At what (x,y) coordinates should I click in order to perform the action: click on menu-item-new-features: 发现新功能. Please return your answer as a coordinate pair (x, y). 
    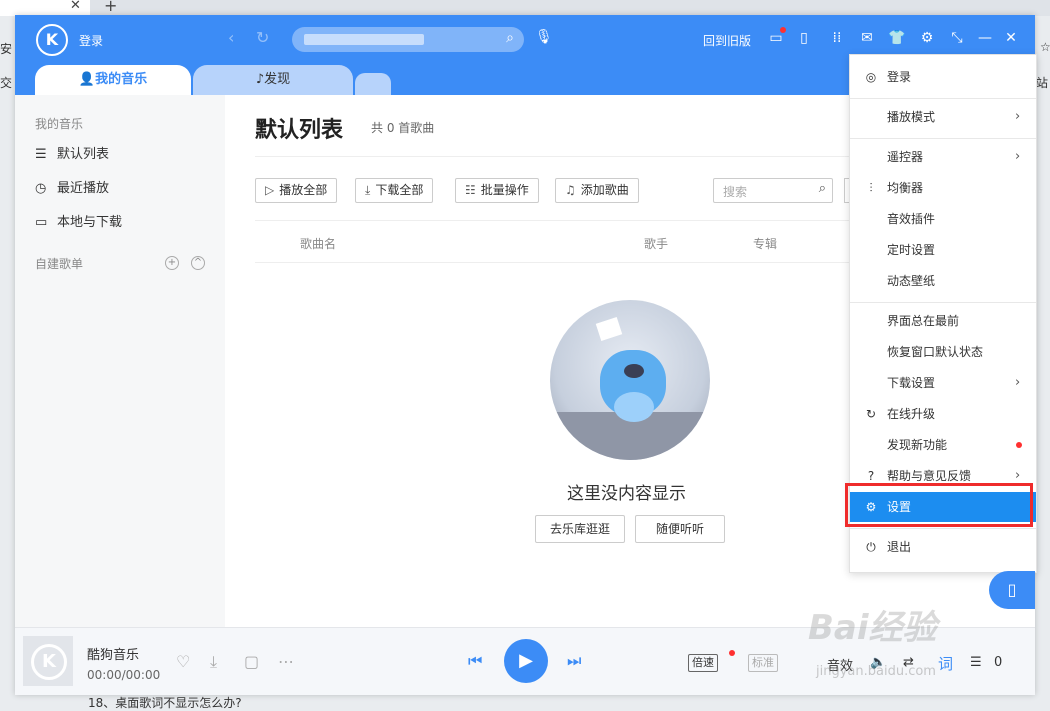
    Looking at the image, I should click on (943, 445).